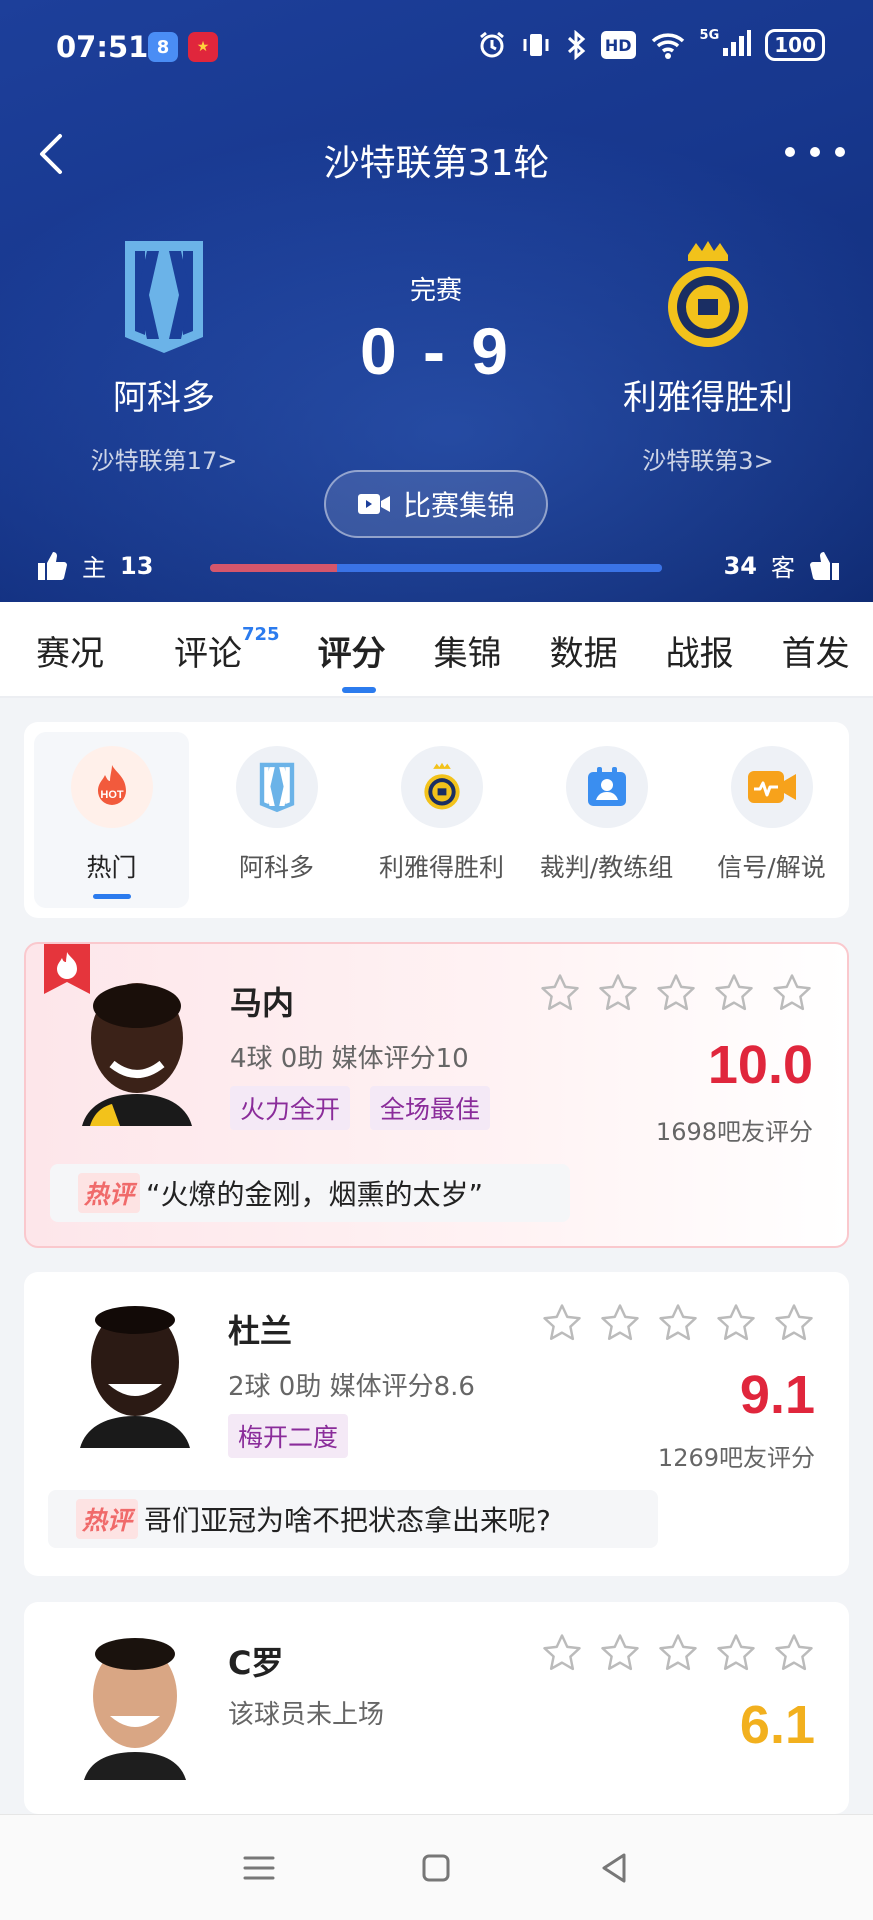  I want to click on status-bar: 07:51 8 ★ HD 5G 100, so click(436, 48).